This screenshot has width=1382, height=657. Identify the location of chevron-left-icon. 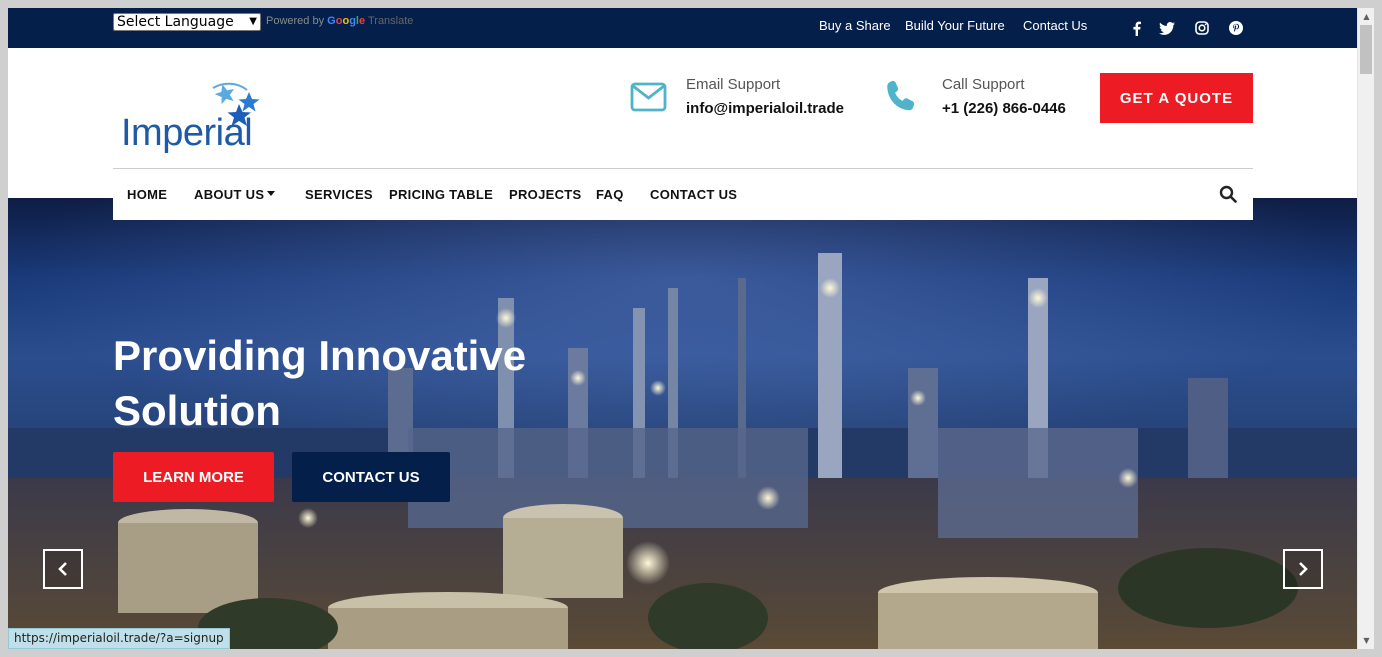
(62, 569).